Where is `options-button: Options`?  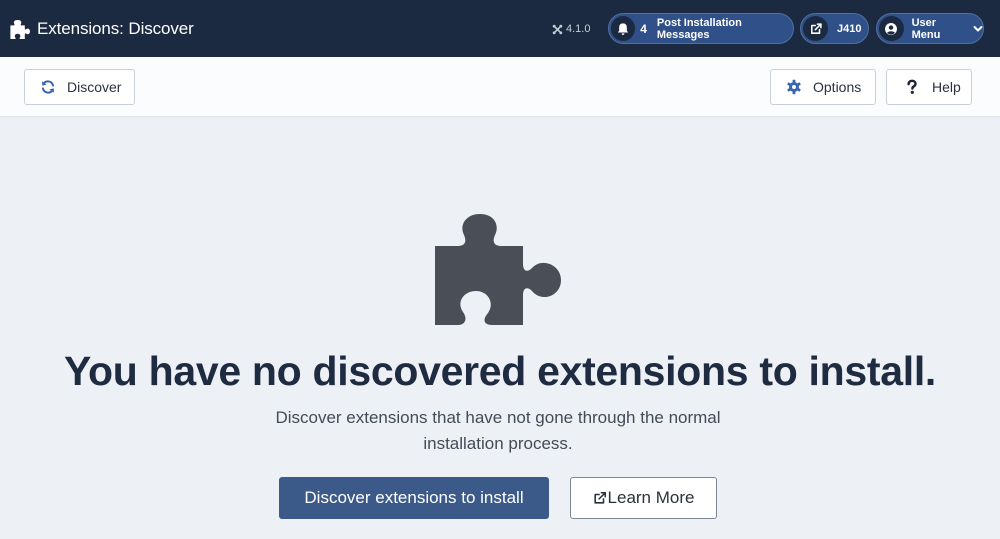
options-button: Options is located at coordinates (823, 87).